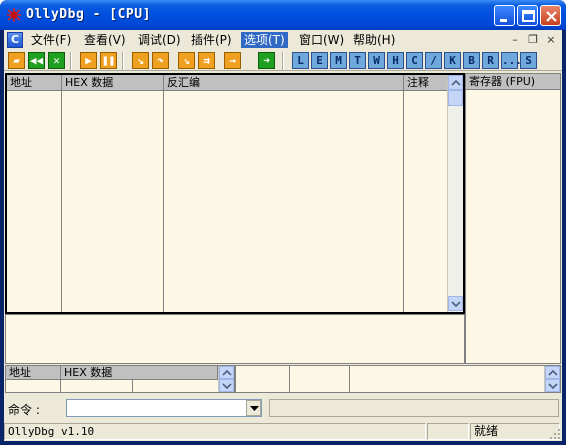 Image resolution: width=566 pixels, height=445 pixels. What do you see at coordinates (513, 218) in the screenshot?
I see `registers-pane: 寄存器 (FPU)` at bounding box center [513, 218].